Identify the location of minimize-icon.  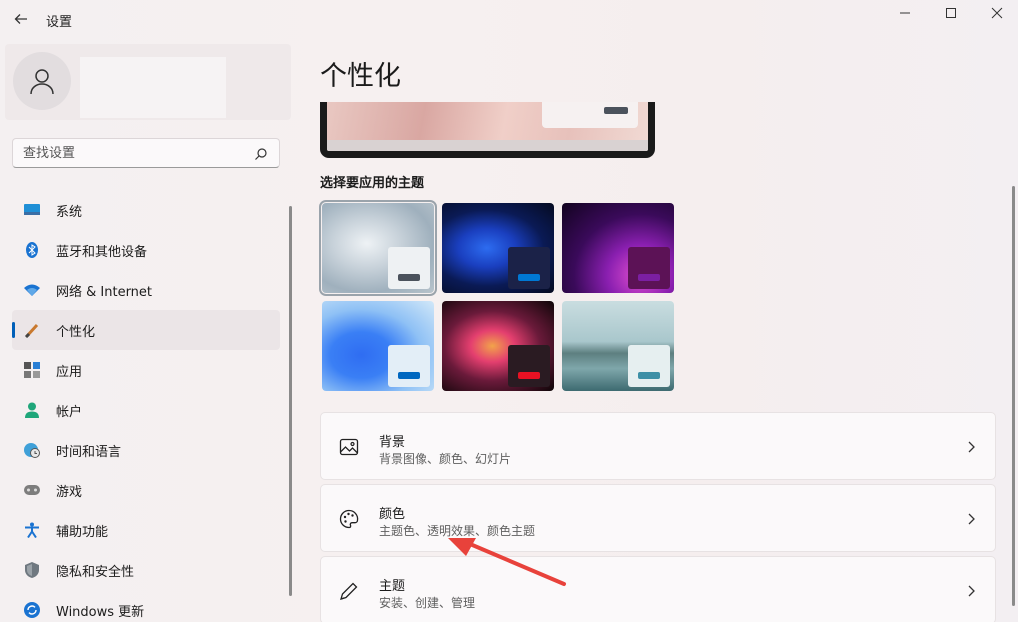
(905, 13).